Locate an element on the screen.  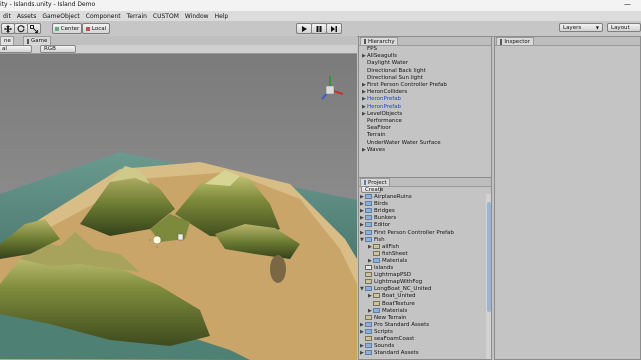
project-item: ▼ LongBoat_NC_United is located at coordinates (396, 289).